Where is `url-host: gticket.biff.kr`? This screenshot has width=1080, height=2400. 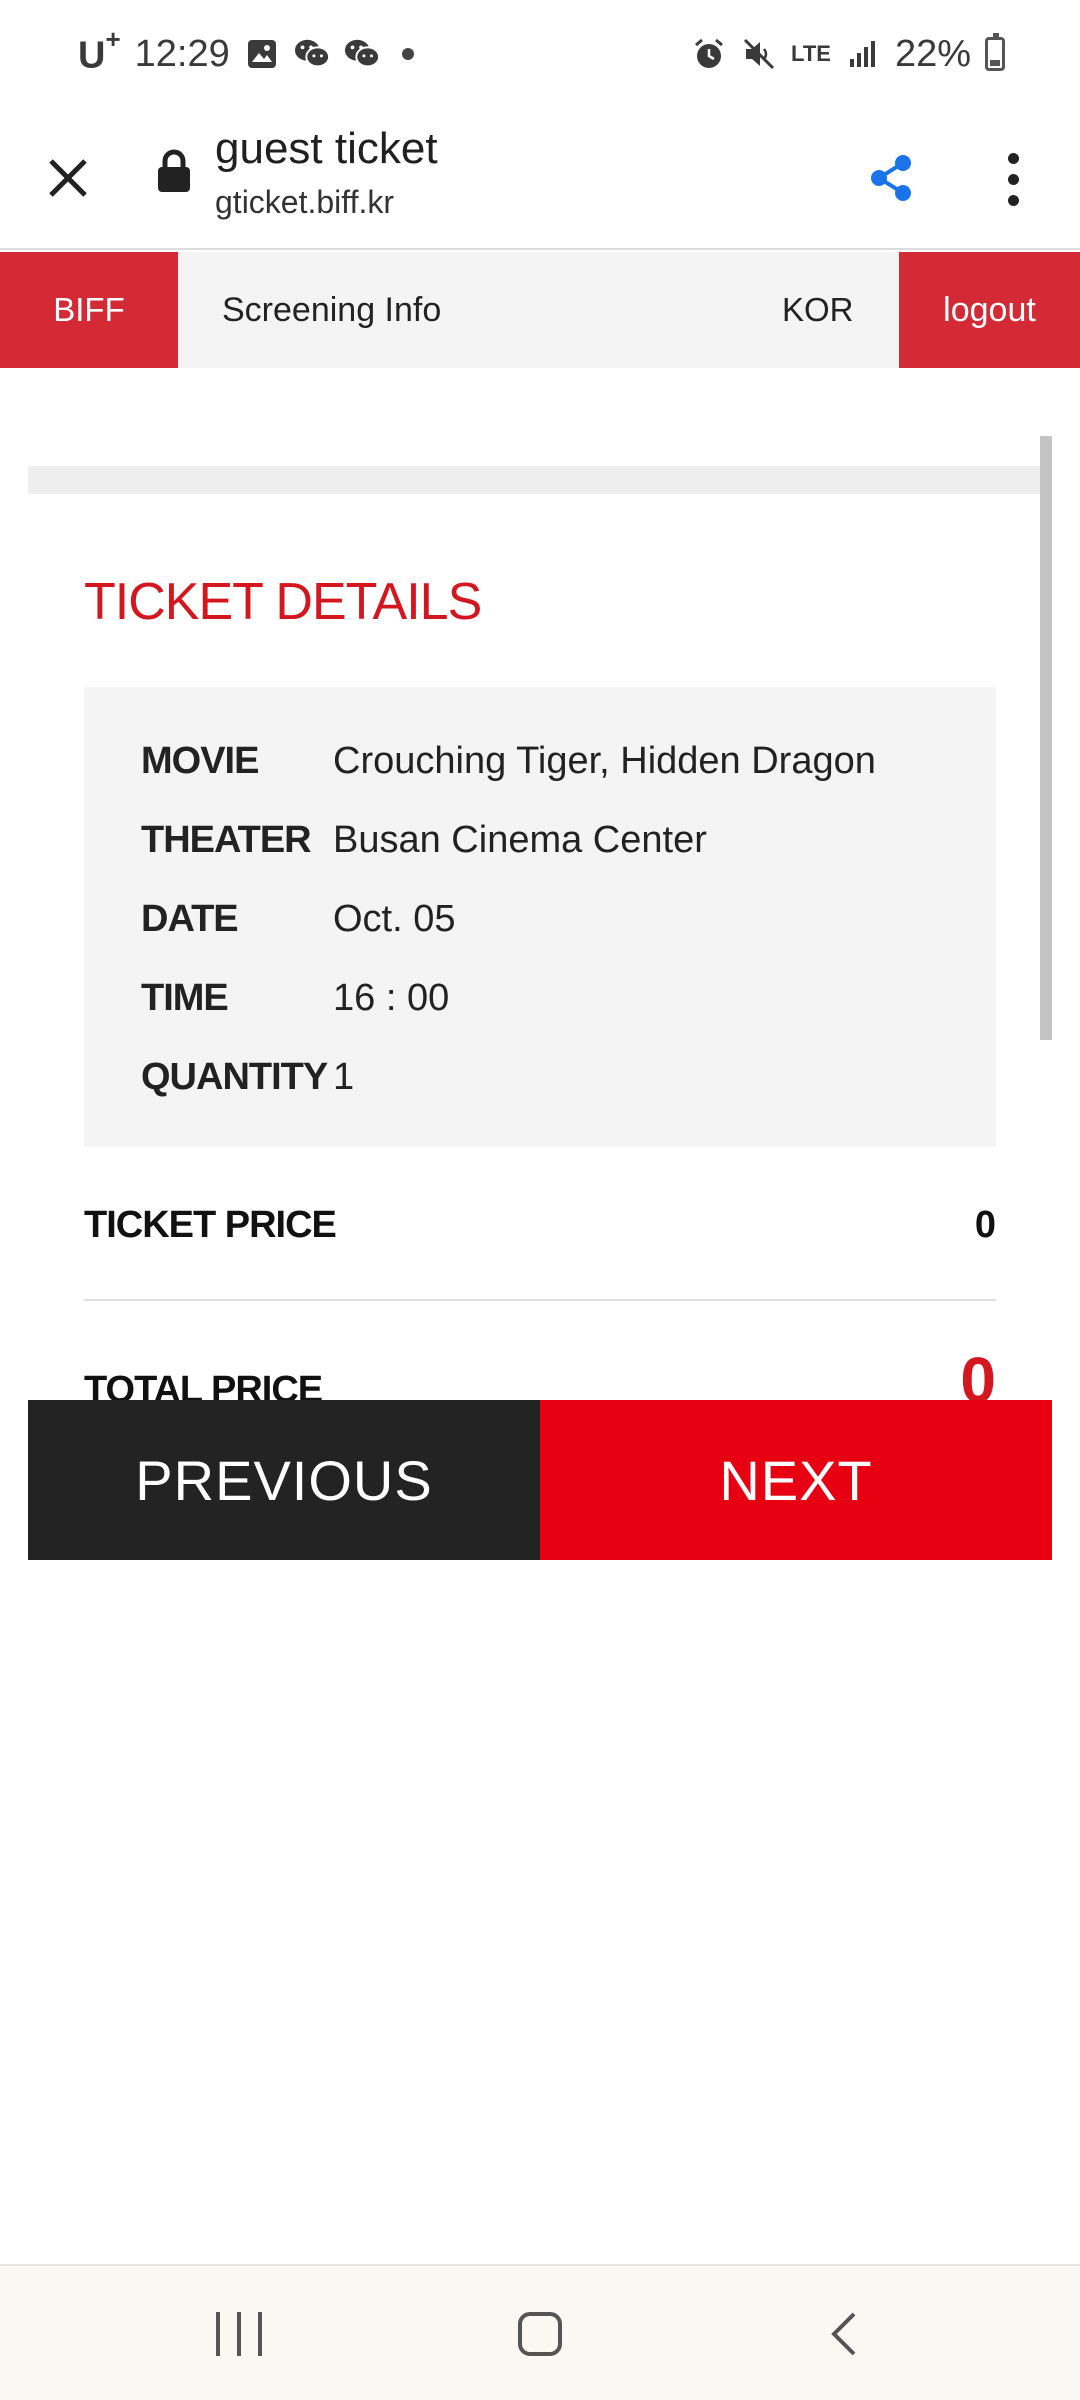 url-host: gticket.biff.kr is located at coordinates (304, 202).